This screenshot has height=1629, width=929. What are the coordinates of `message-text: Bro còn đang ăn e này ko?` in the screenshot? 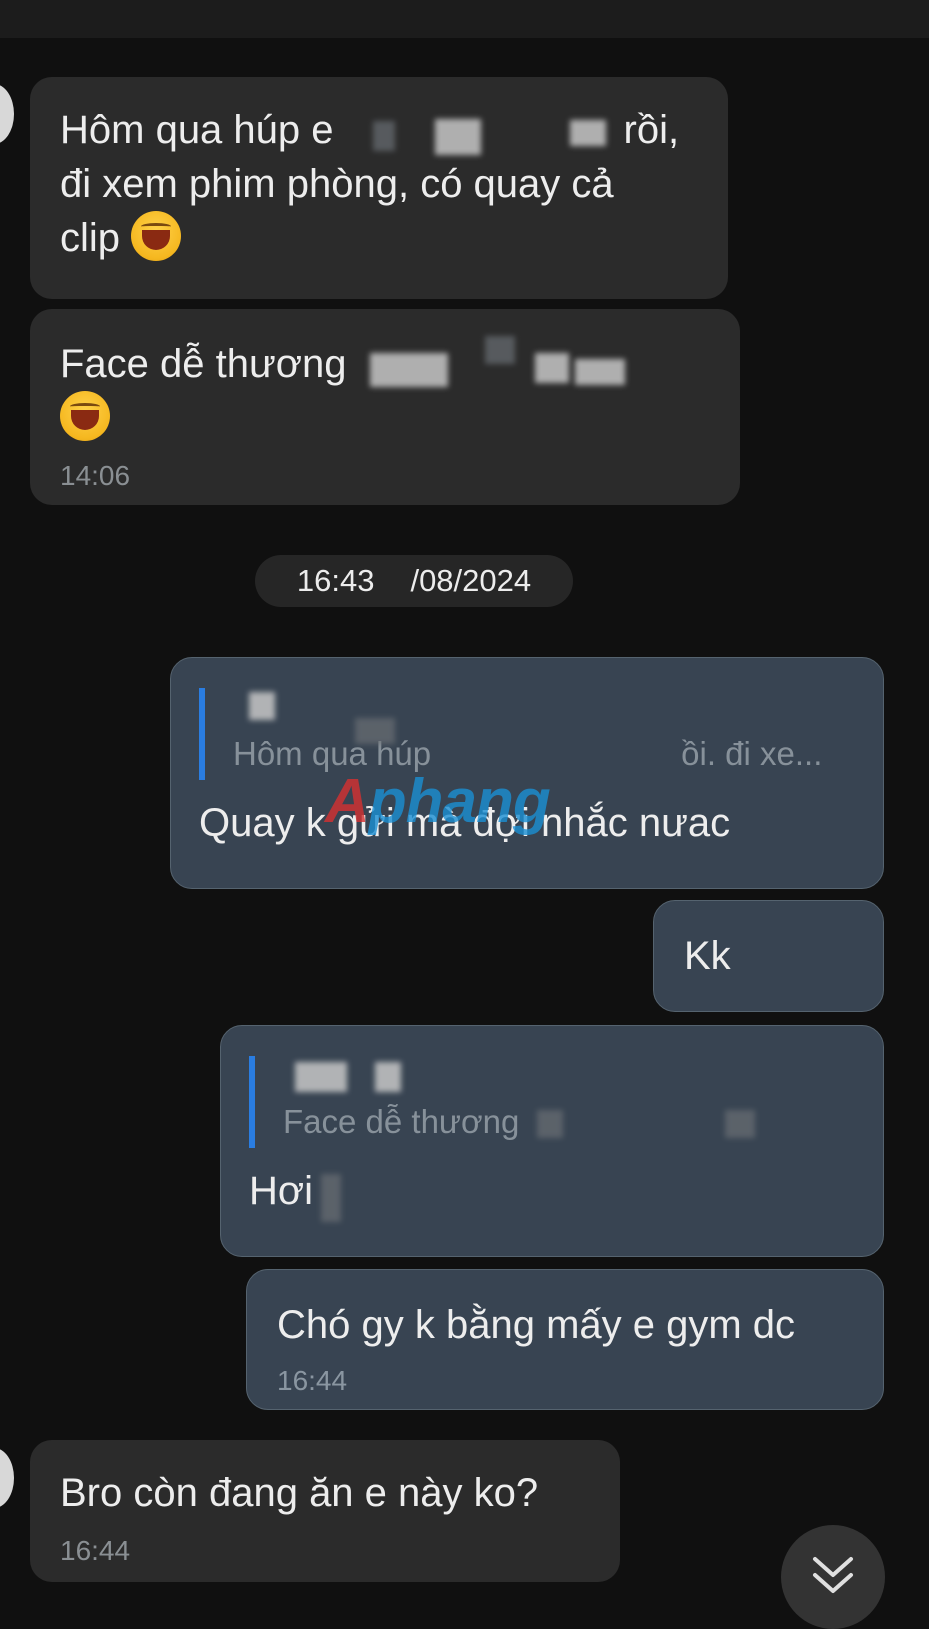 It's located at (299, 1493).